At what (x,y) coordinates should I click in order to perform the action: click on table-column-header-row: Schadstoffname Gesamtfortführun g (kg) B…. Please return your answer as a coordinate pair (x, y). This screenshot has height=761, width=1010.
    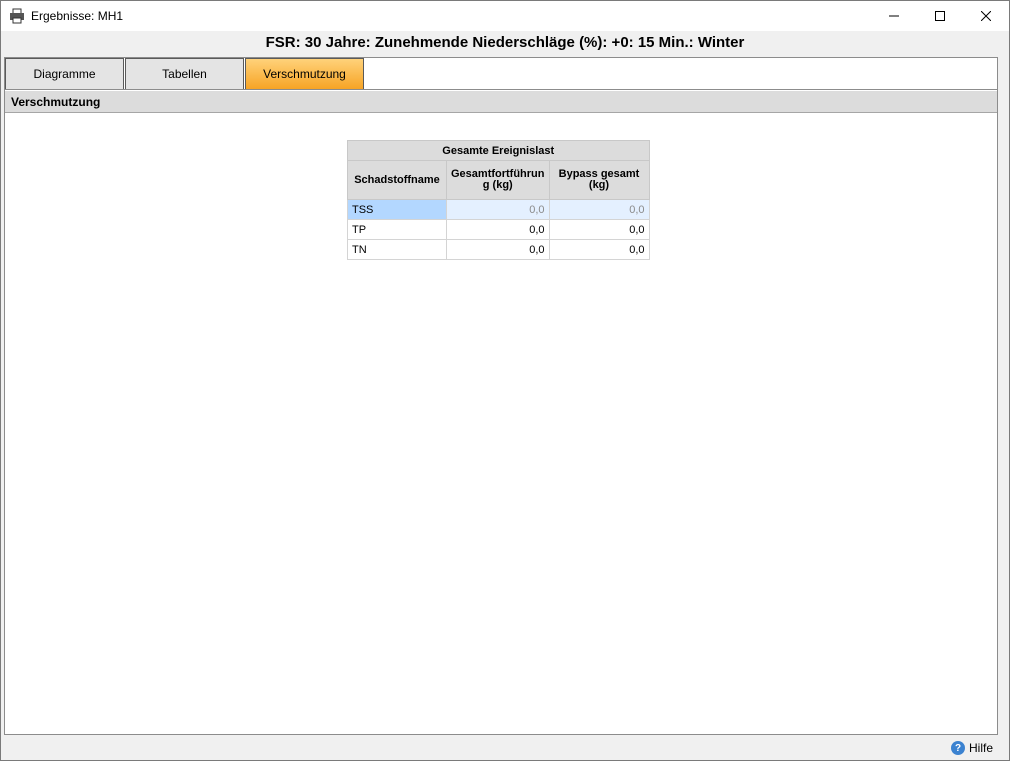
    Looking at the image, I should click on (498, 180).